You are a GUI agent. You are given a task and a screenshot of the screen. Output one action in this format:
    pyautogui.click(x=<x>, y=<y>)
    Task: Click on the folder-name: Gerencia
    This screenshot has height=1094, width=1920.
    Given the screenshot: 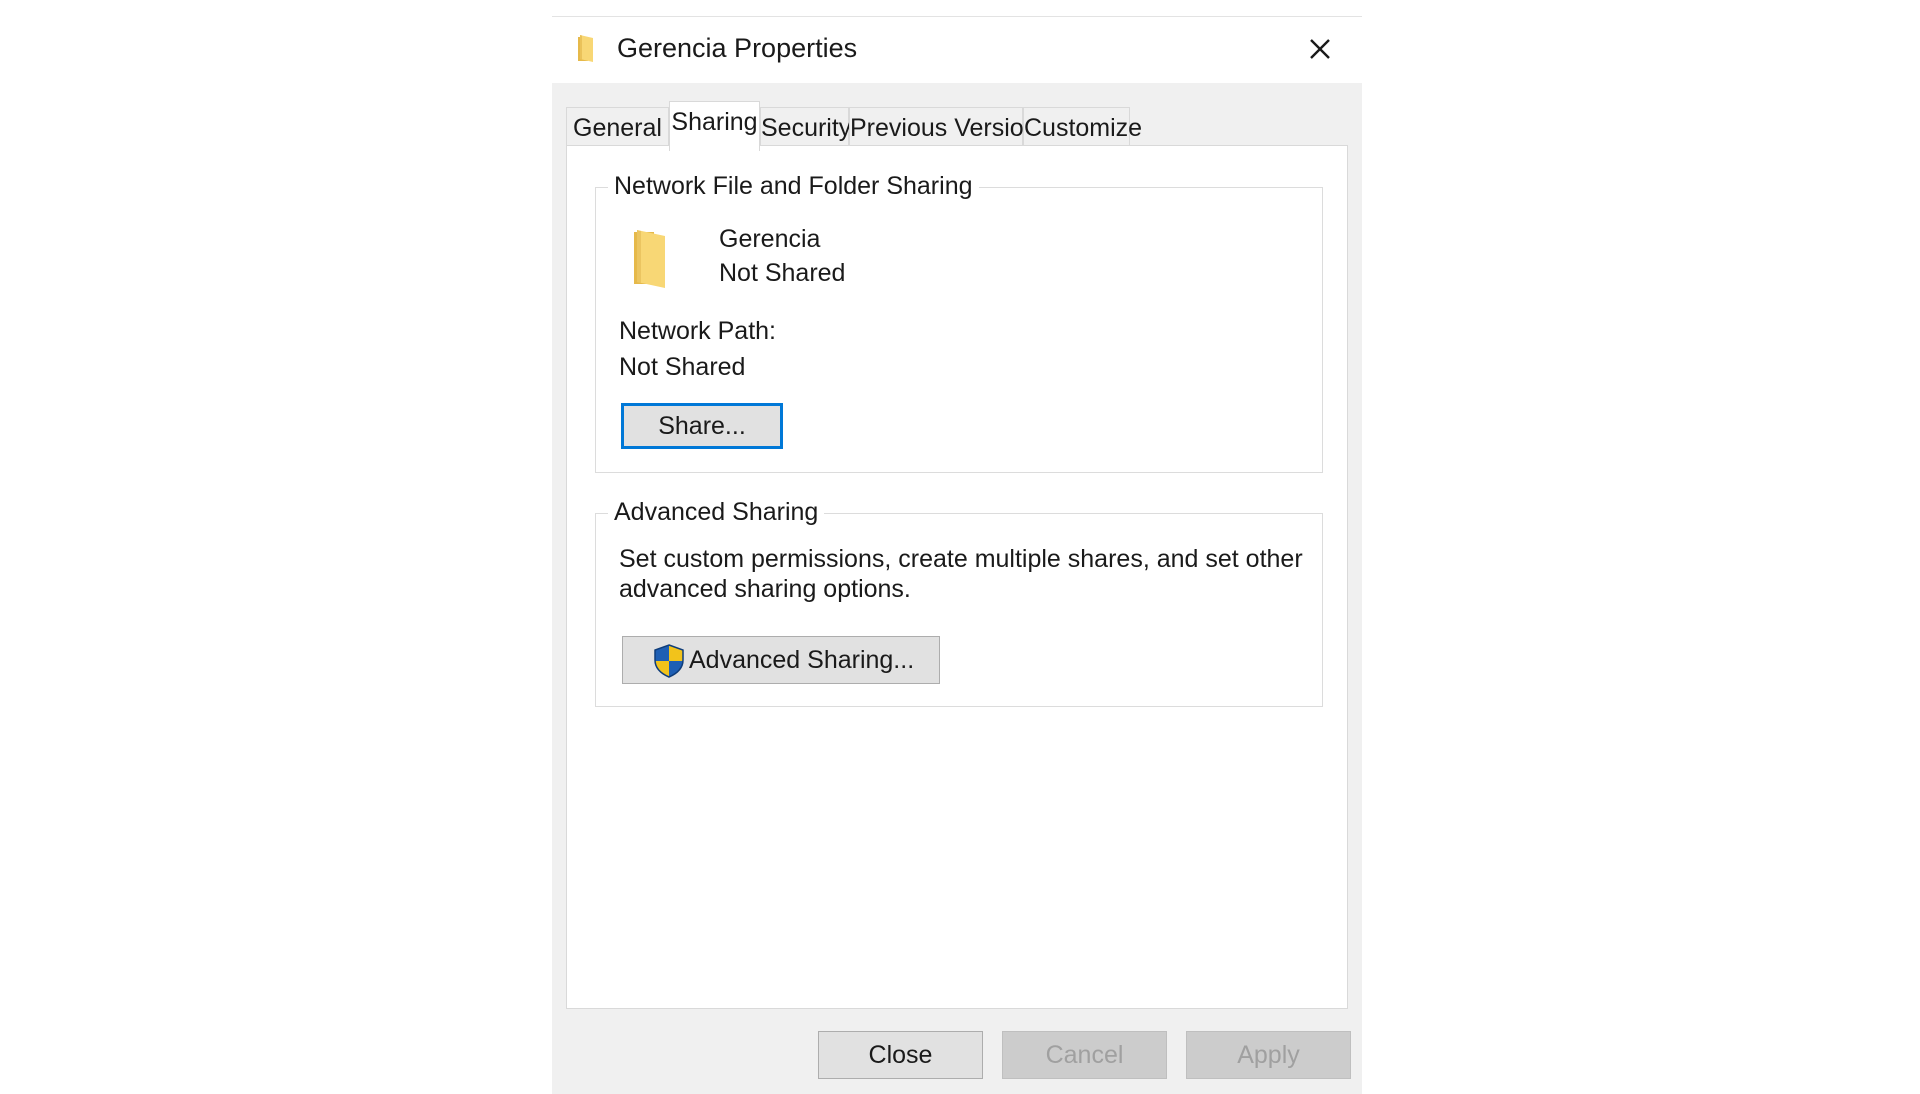 What is the action you would take?
    pyautogui.click(x=770, y=239)
    